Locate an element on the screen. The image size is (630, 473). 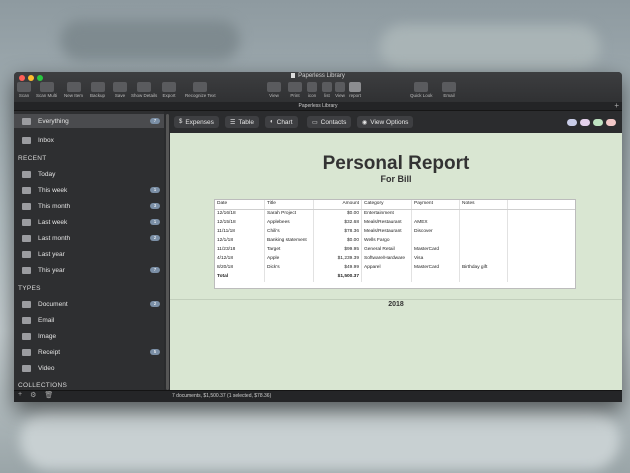
backup-button: Backup is located at coordinates (97, 90).